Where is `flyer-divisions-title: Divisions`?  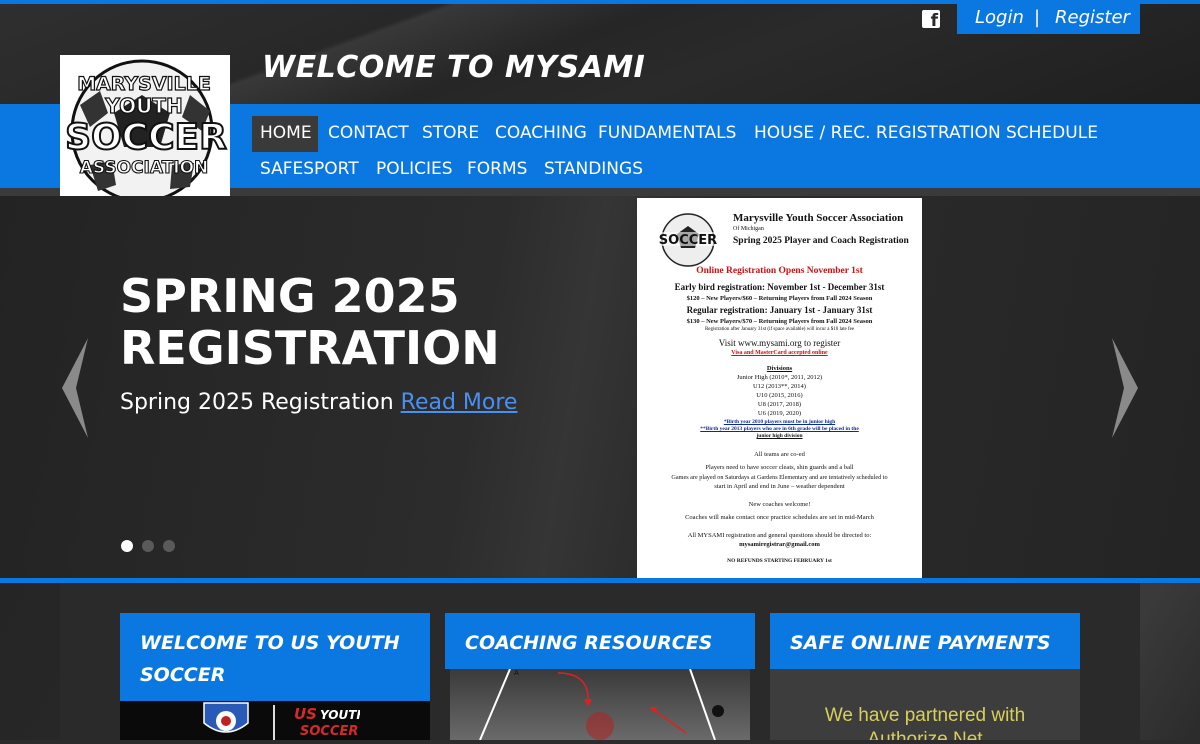 flyer-divisions-title: Divisions is located at coordinates (779, 368).